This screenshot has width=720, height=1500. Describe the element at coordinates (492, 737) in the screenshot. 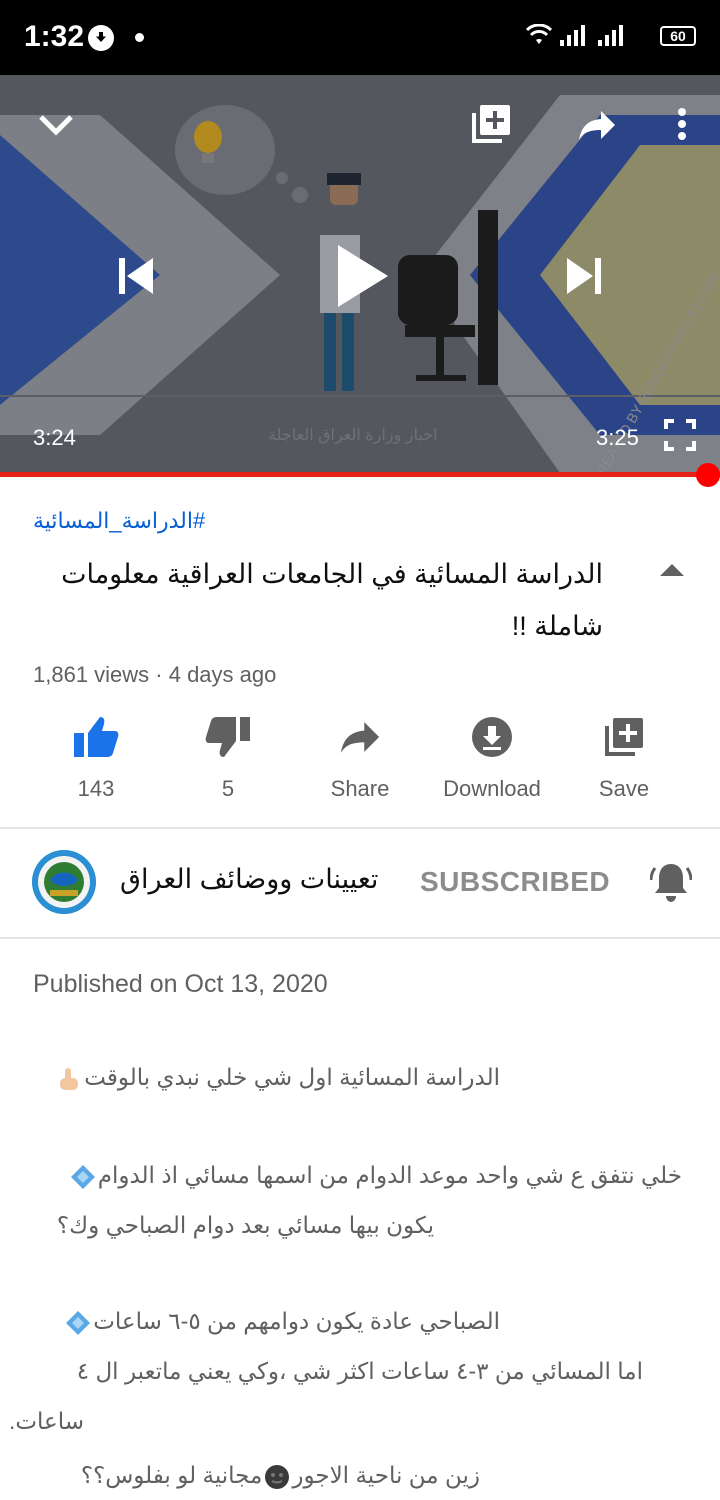

I see `download-icon` at that location.